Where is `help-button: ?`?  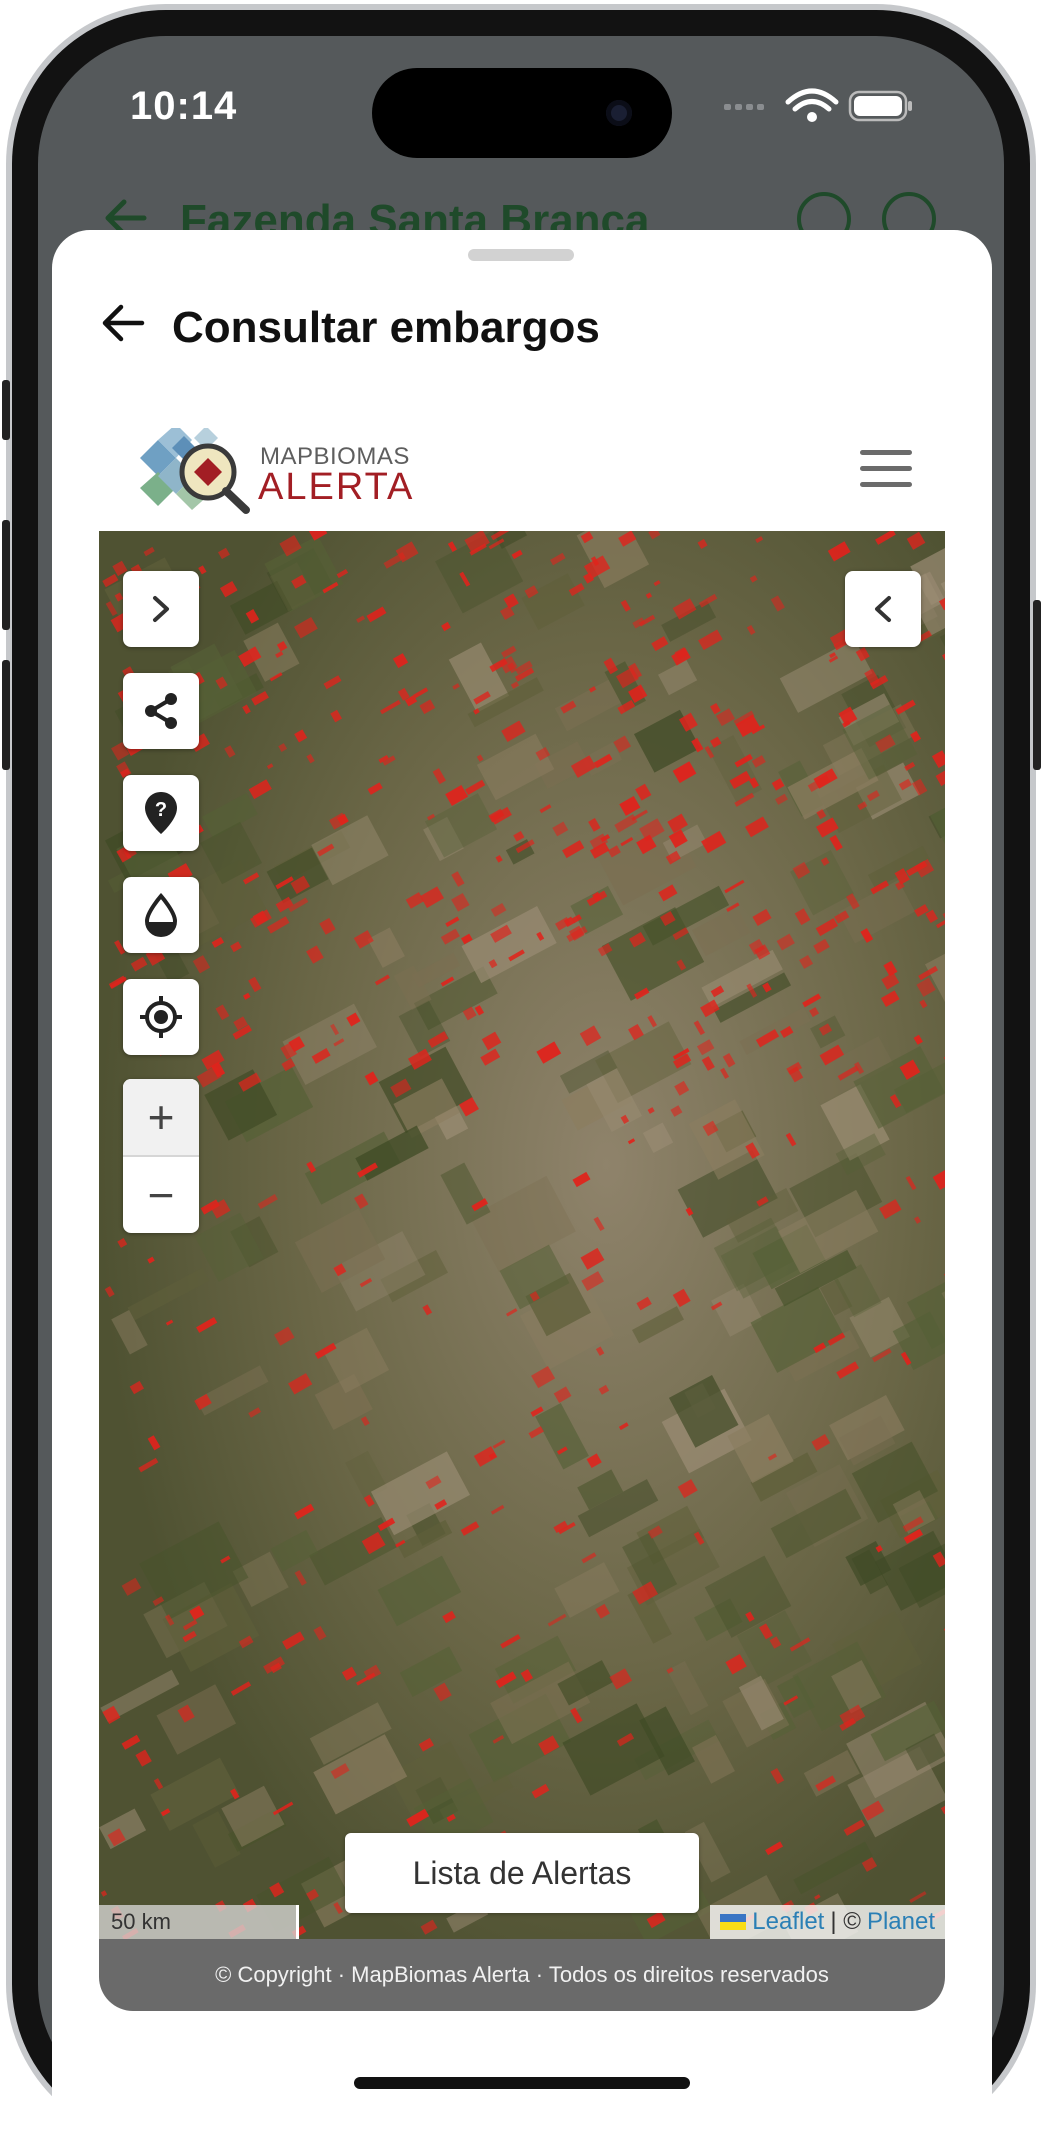
help-button: ? is located at coordinates (161, 813).